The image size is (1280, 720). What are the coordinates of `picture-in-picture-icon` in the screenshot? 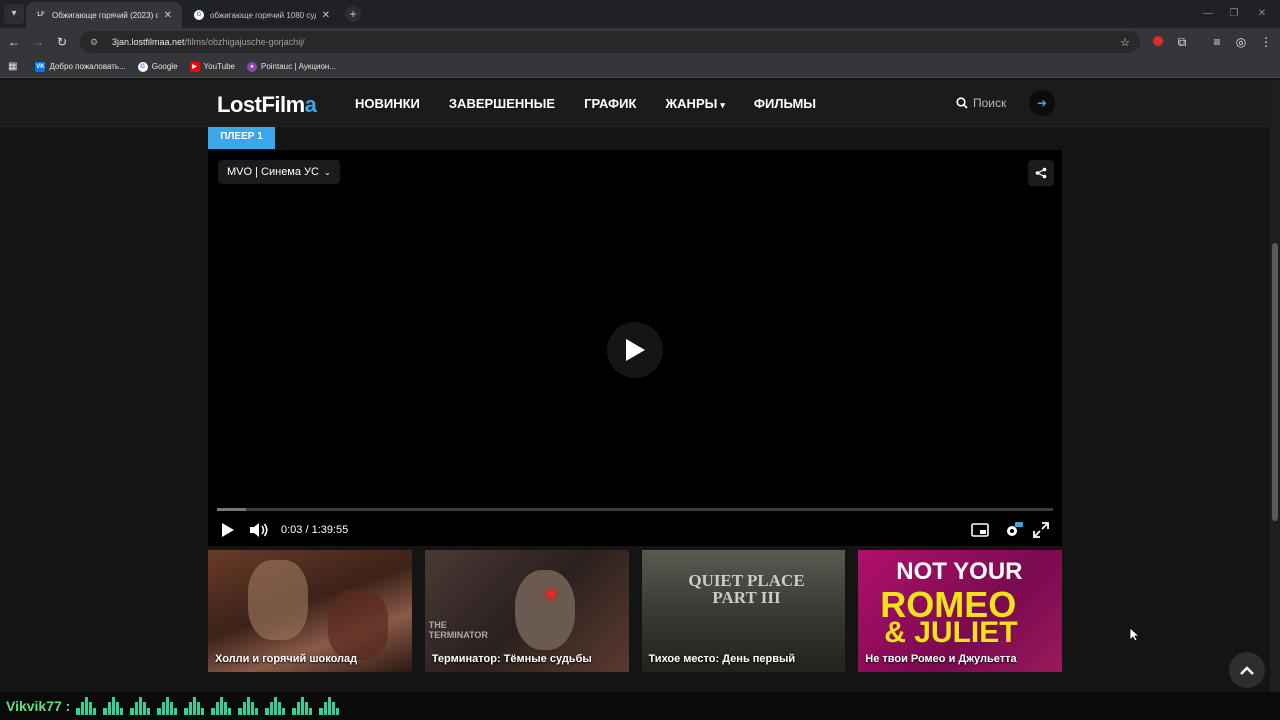 It's located at (980, 530).